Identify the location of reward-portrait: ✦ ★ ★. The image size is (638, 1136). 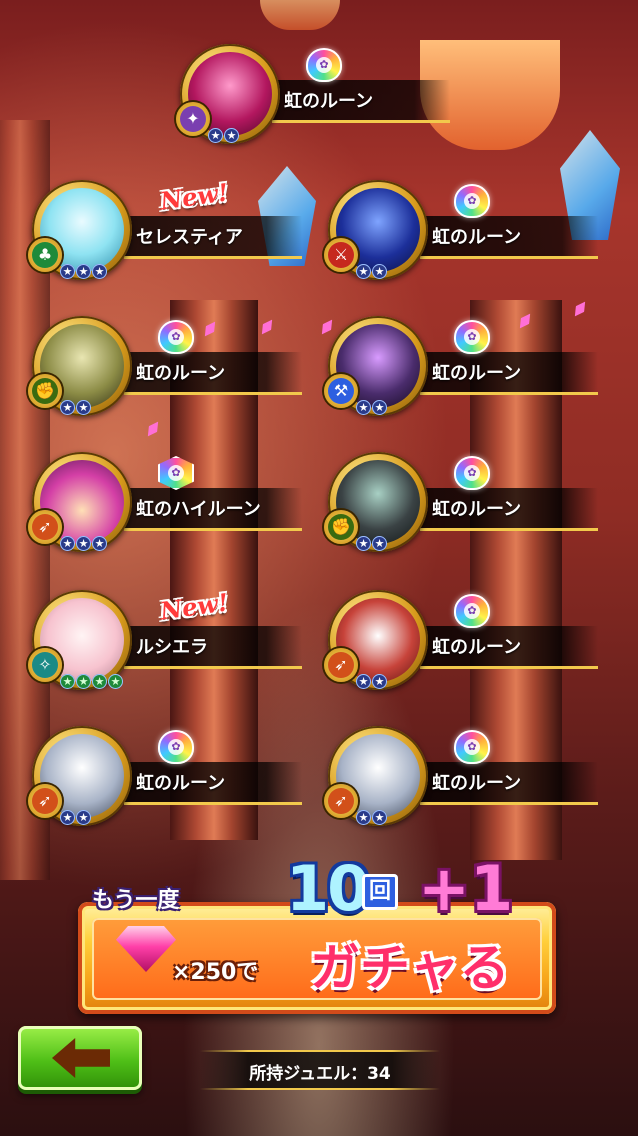
(228, 94).